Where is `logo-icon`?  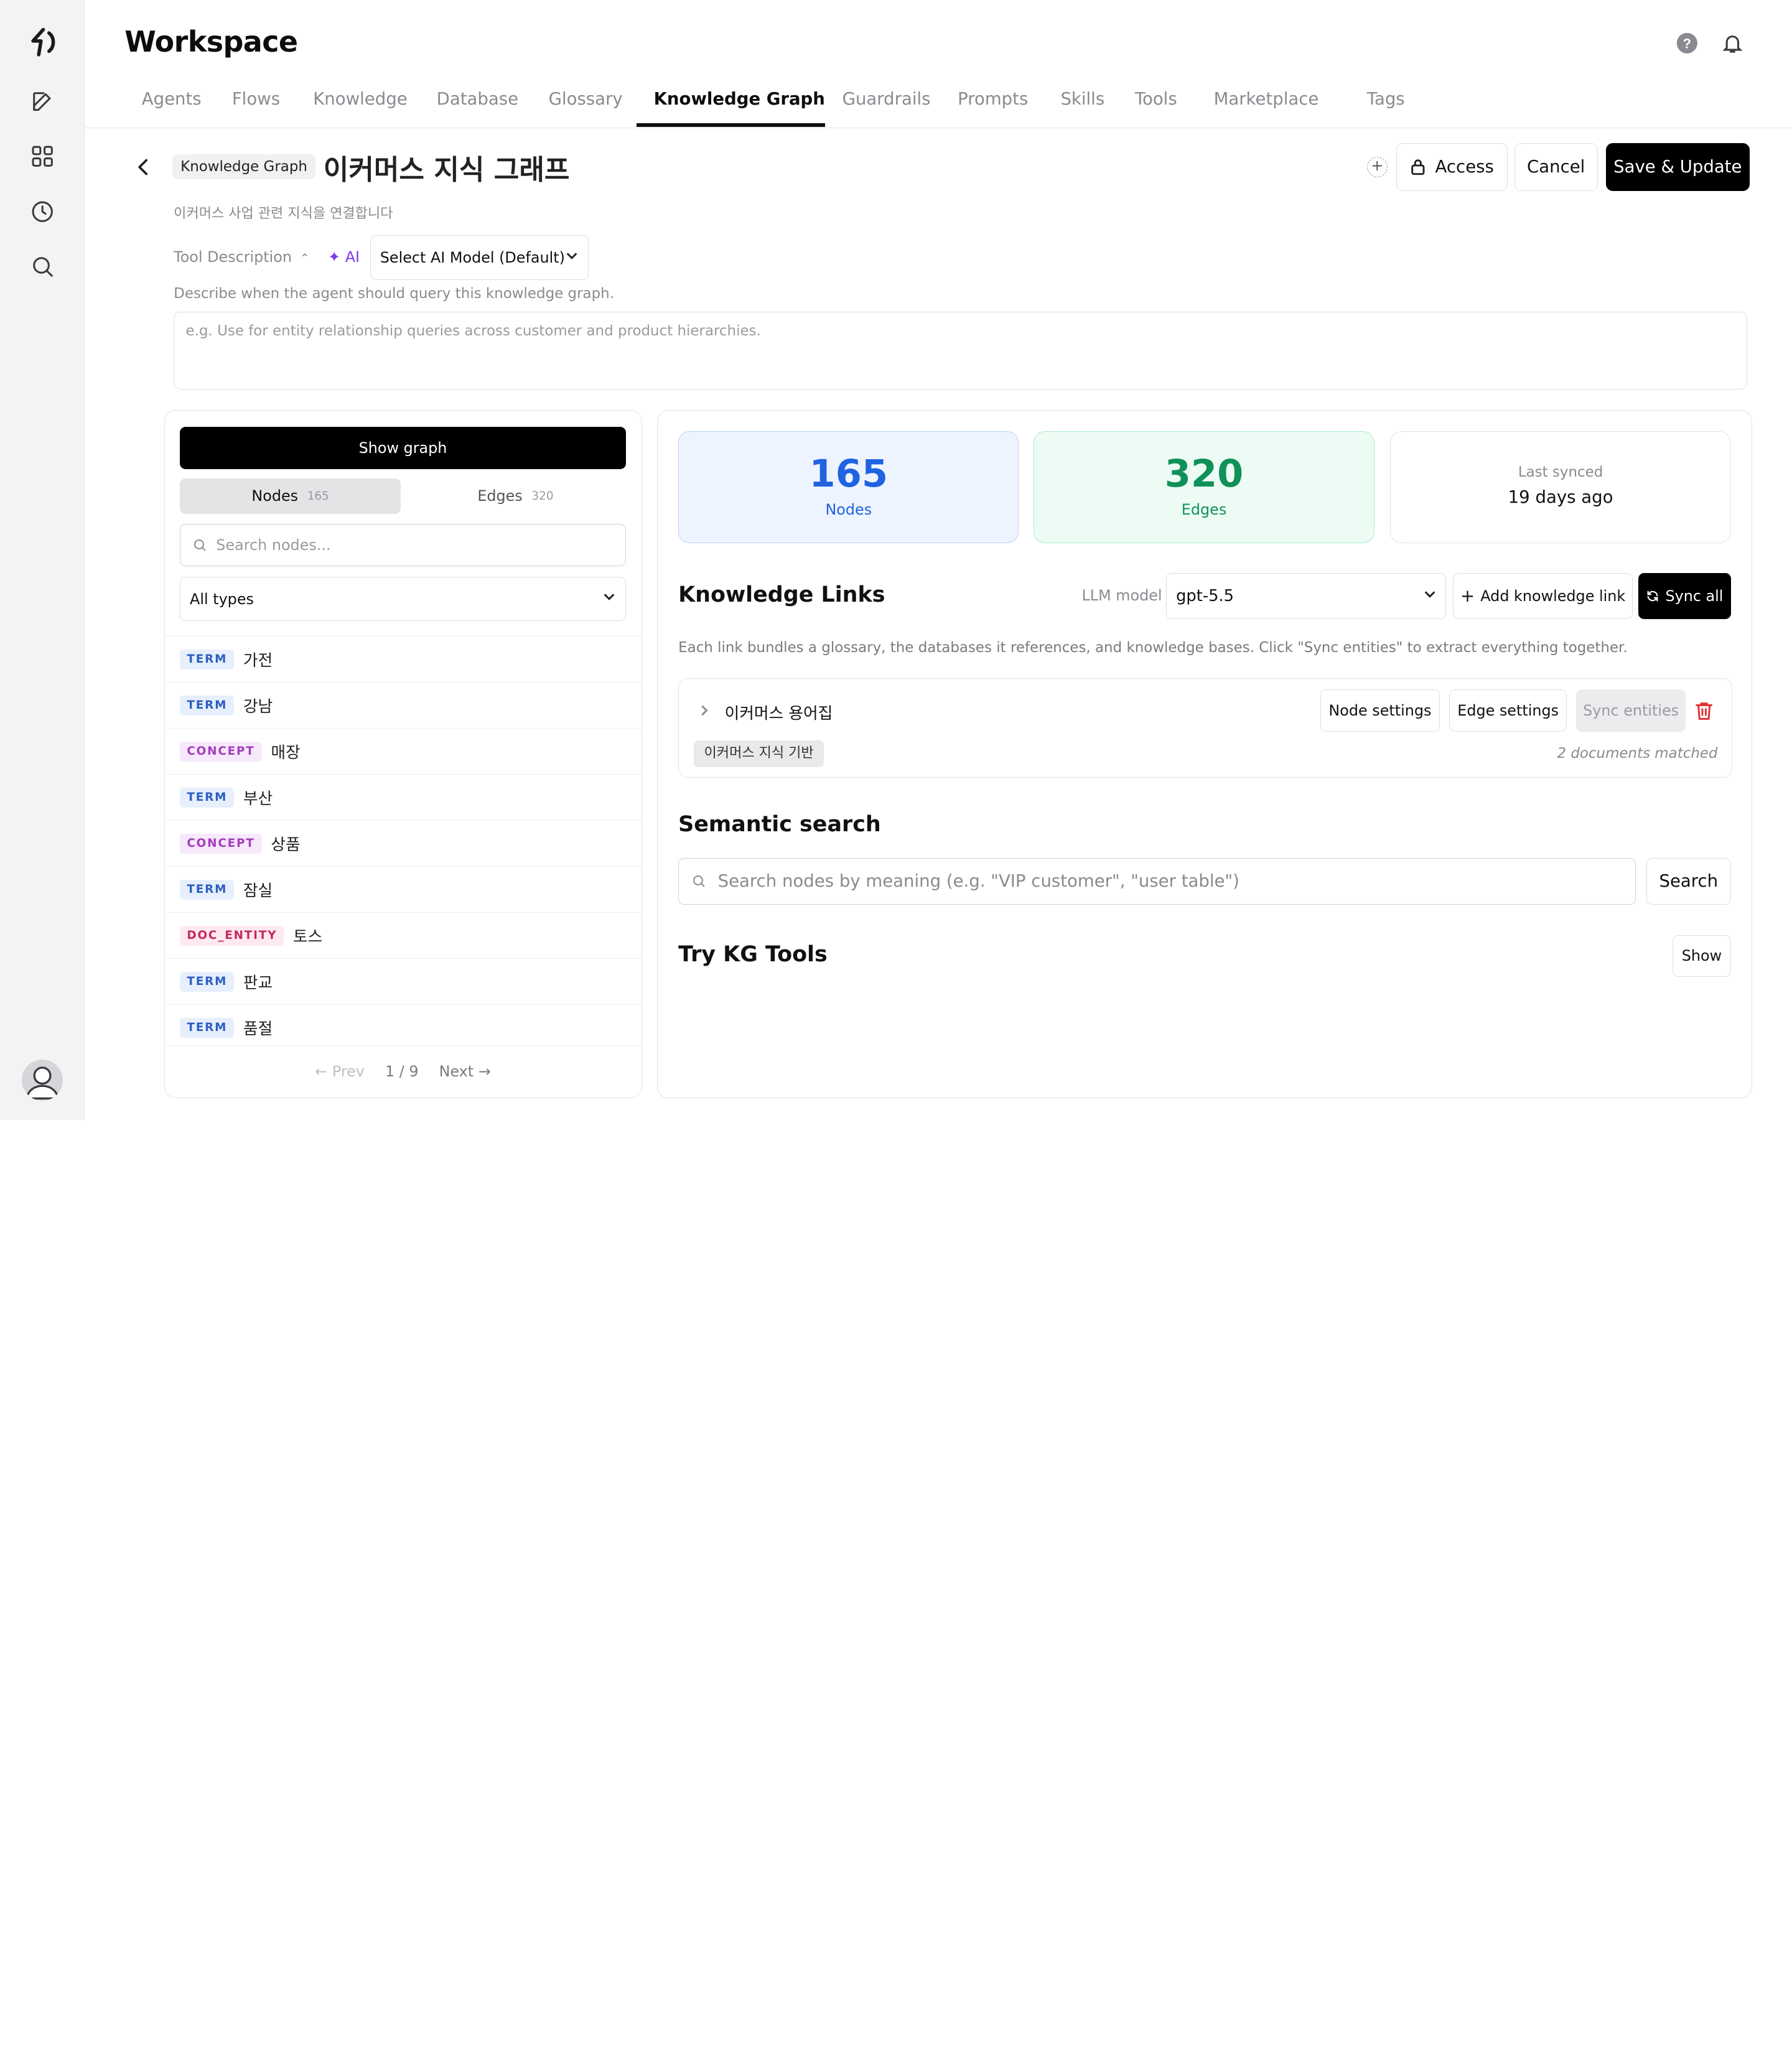
logo-icon is located at coordinates (42, 42).